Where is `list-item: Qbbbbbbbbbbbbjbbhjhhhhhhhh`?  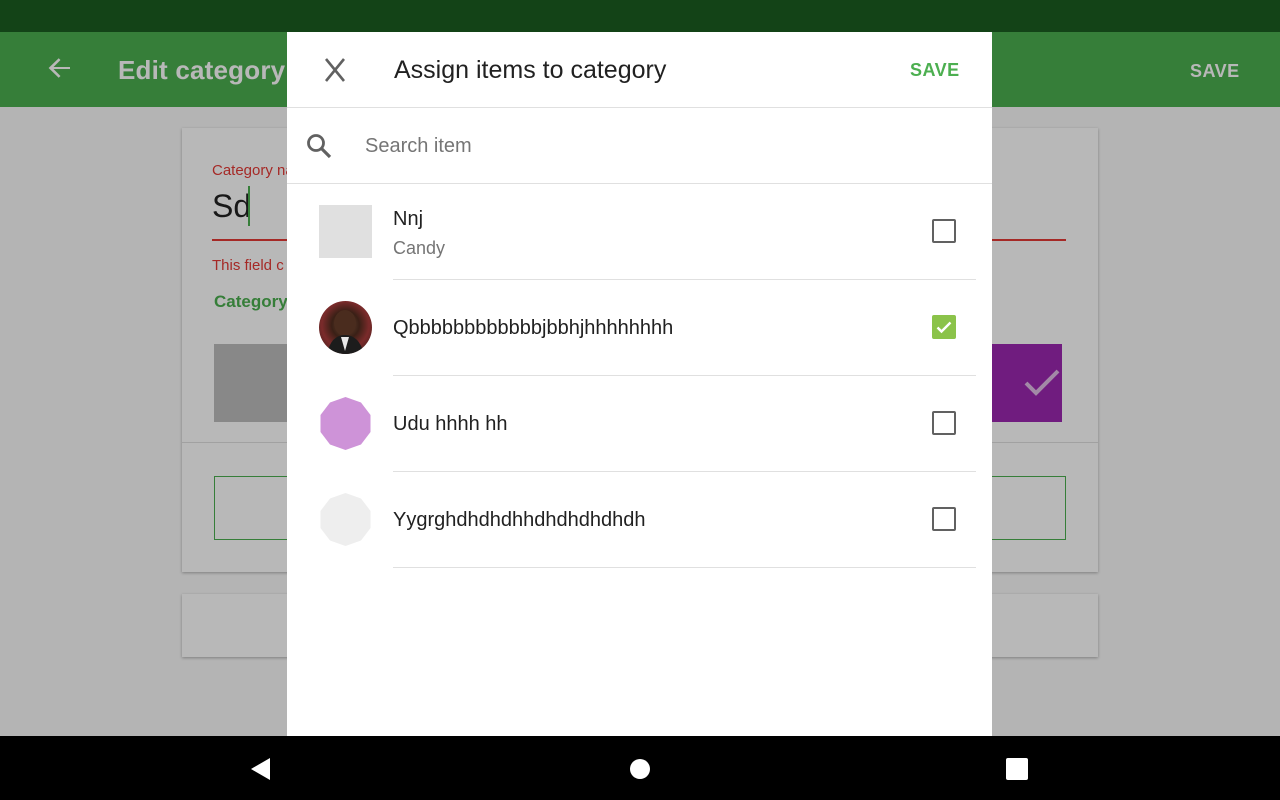 list-item: Qbbbbbbbbbbbbjbbhjhhhhhhhh is located at coordinates (639, 328).